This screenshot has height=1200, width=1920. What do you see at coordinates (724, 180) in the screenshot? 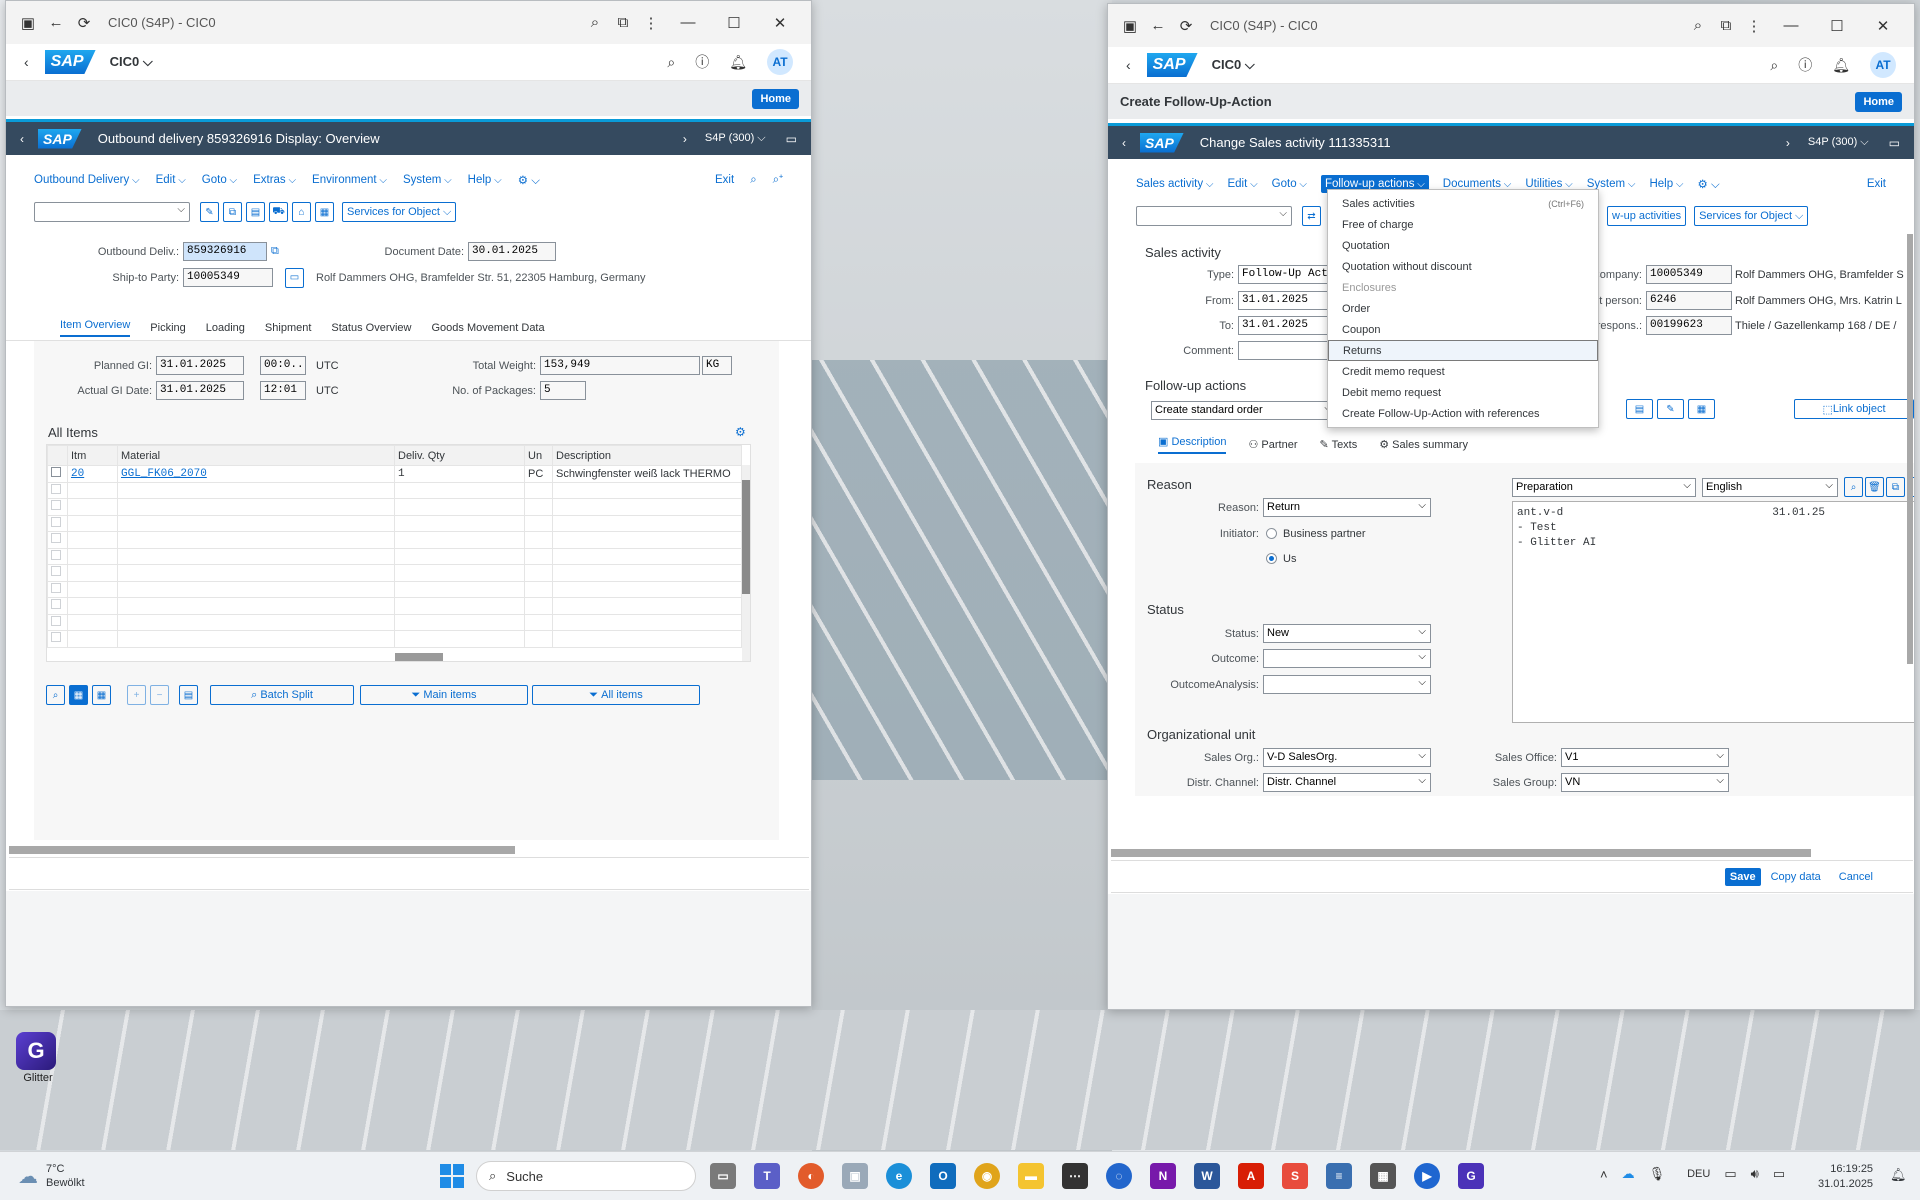
I see `exit-button: Exit` at bounding box center [724, 180].